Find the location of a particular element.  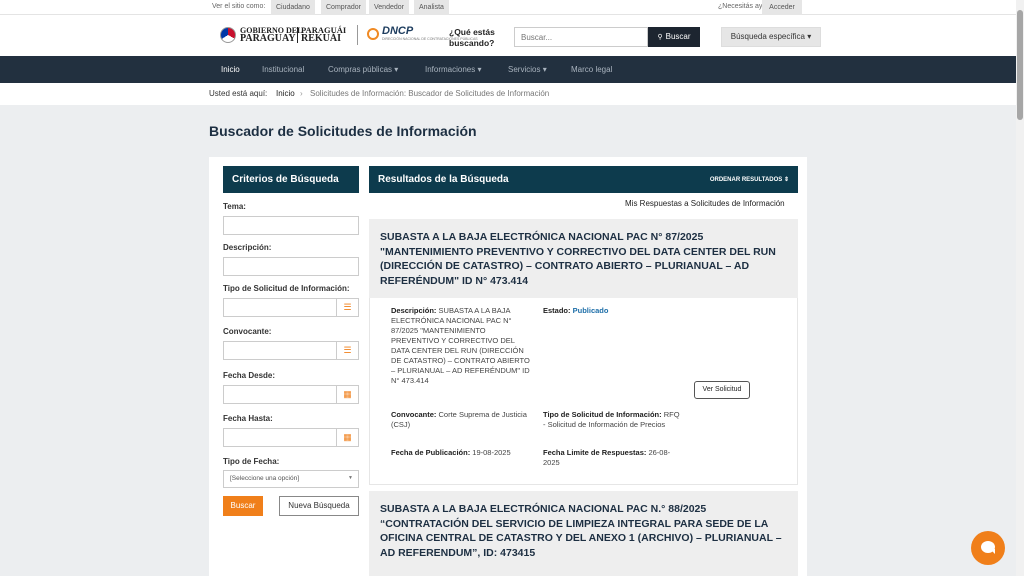

dncp-logo-text: DNCP is located at coordinates (398, 31).